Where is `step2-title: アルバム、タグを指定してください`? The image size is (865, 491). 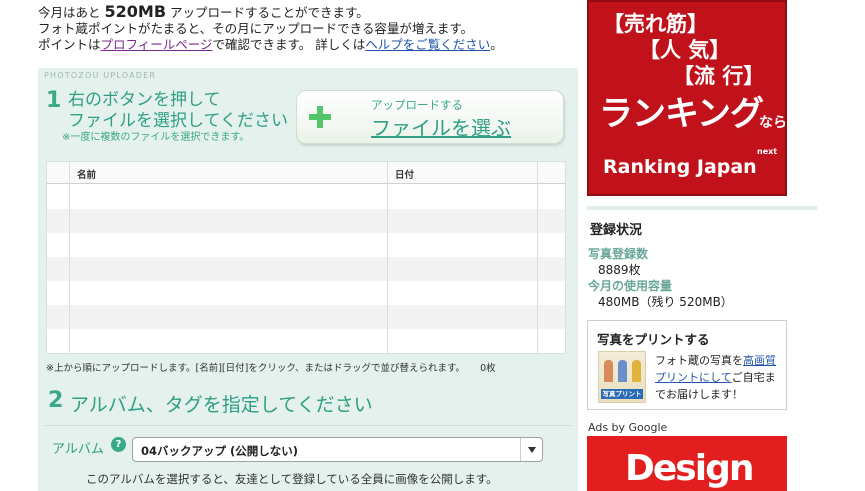 step2-title: アルバム、タグを指定してください is located at coordinates (221, 405).